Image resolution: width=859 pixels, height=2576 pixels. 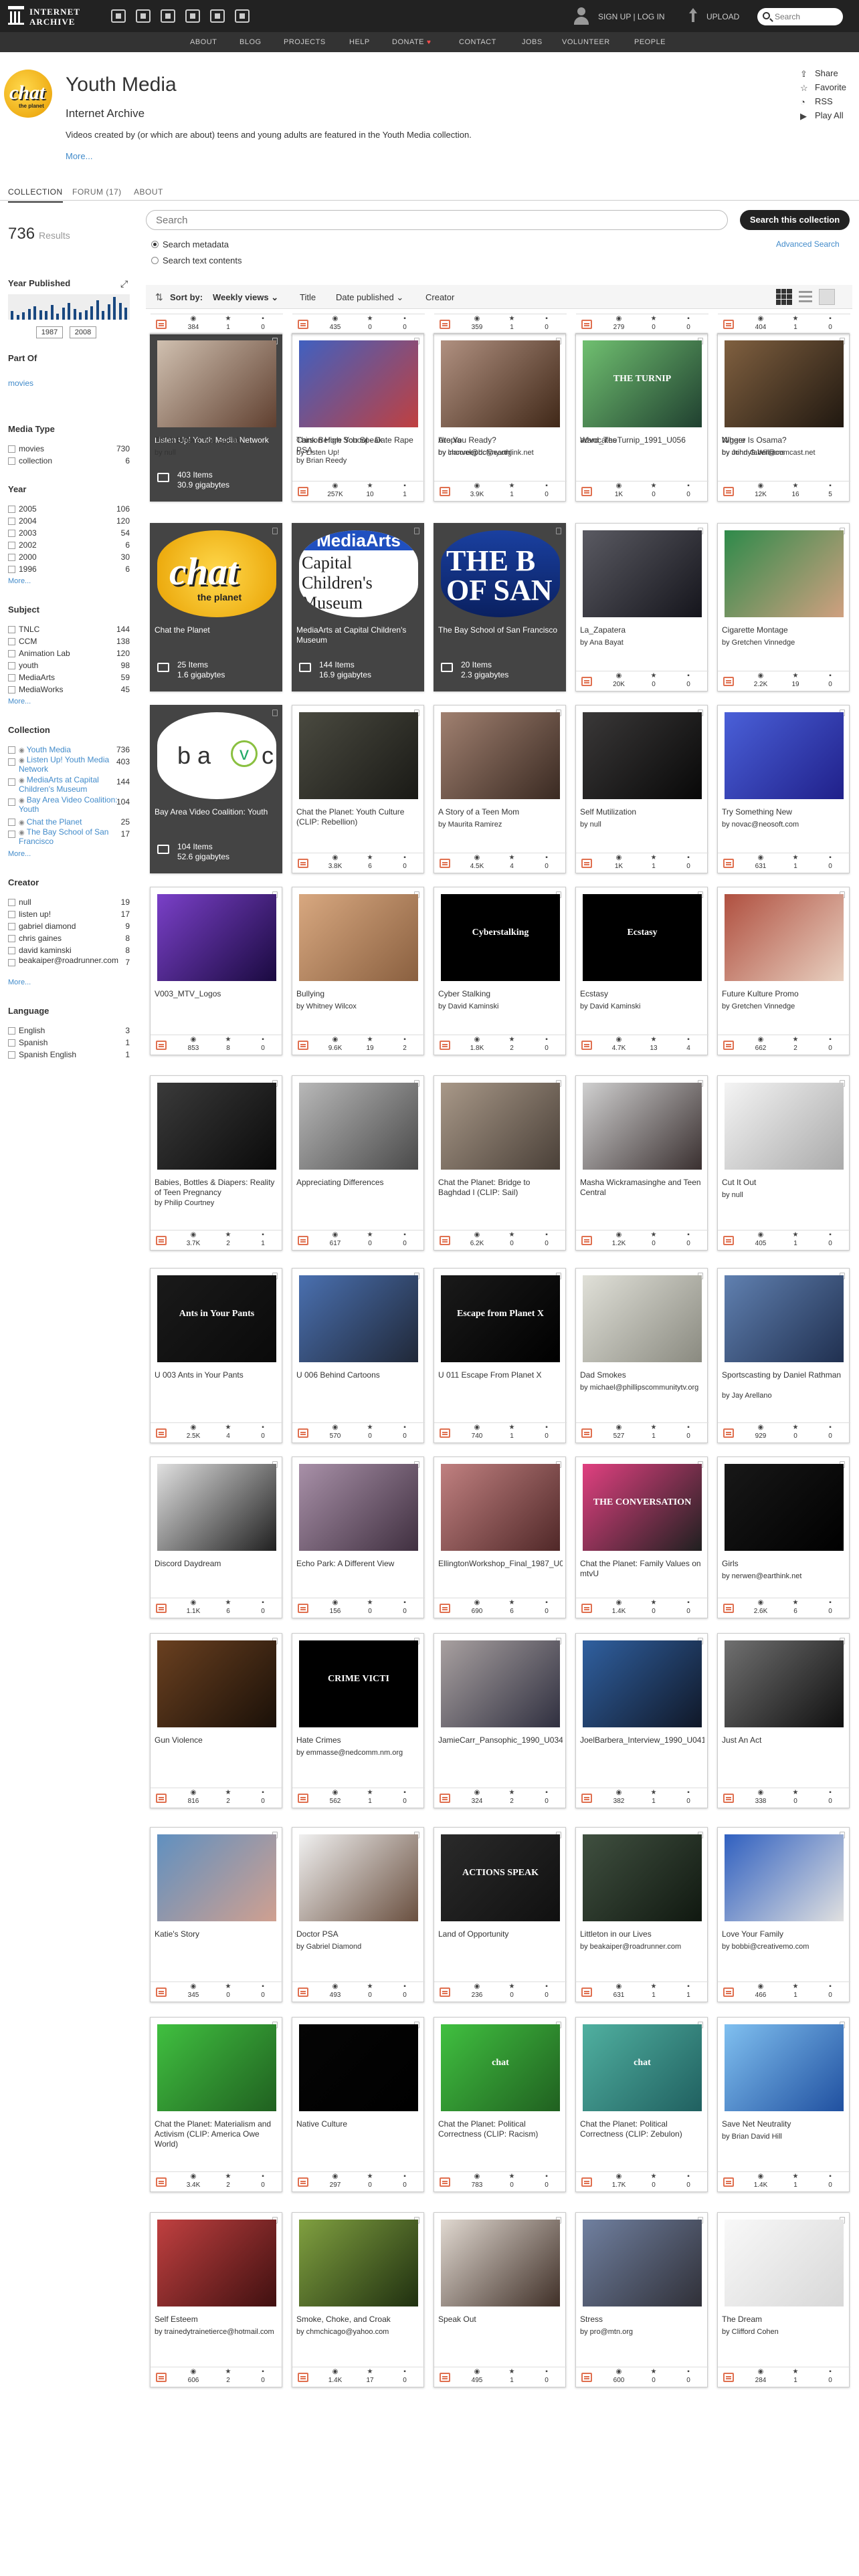 What do you see at coordinates (69, 629) in the screenshot?
I see `facet-item: TNLC 144` at bounding box center [69, 629].